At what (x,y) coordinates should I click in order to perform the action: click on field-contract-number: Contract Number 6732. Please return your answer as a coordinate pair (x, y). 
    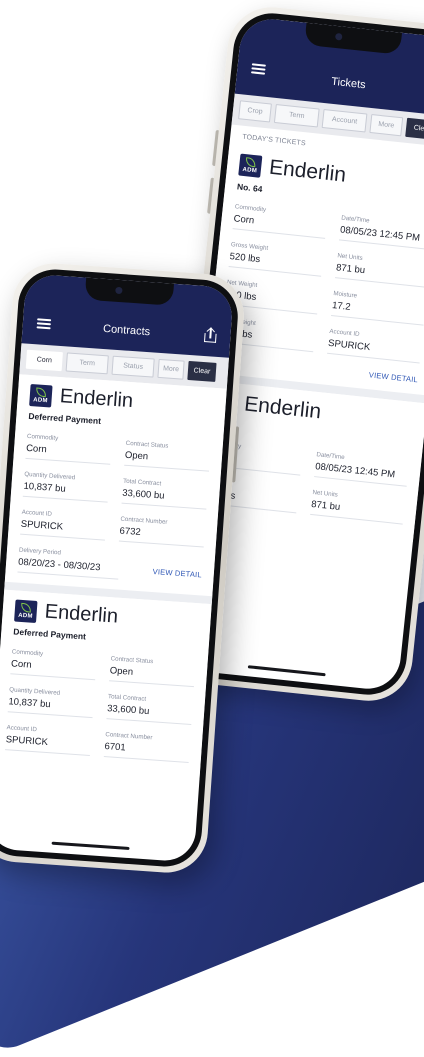
    Looking at the image, I should click on (162, 528).